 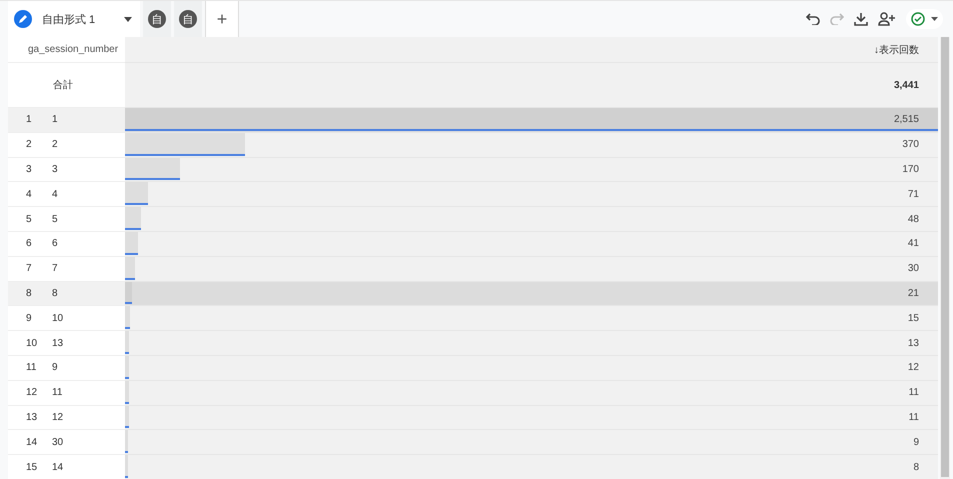 What do you see at coordinates (32, 417) in the screenshot?
I see `row-number: 13` at bounding box center [32, 417].